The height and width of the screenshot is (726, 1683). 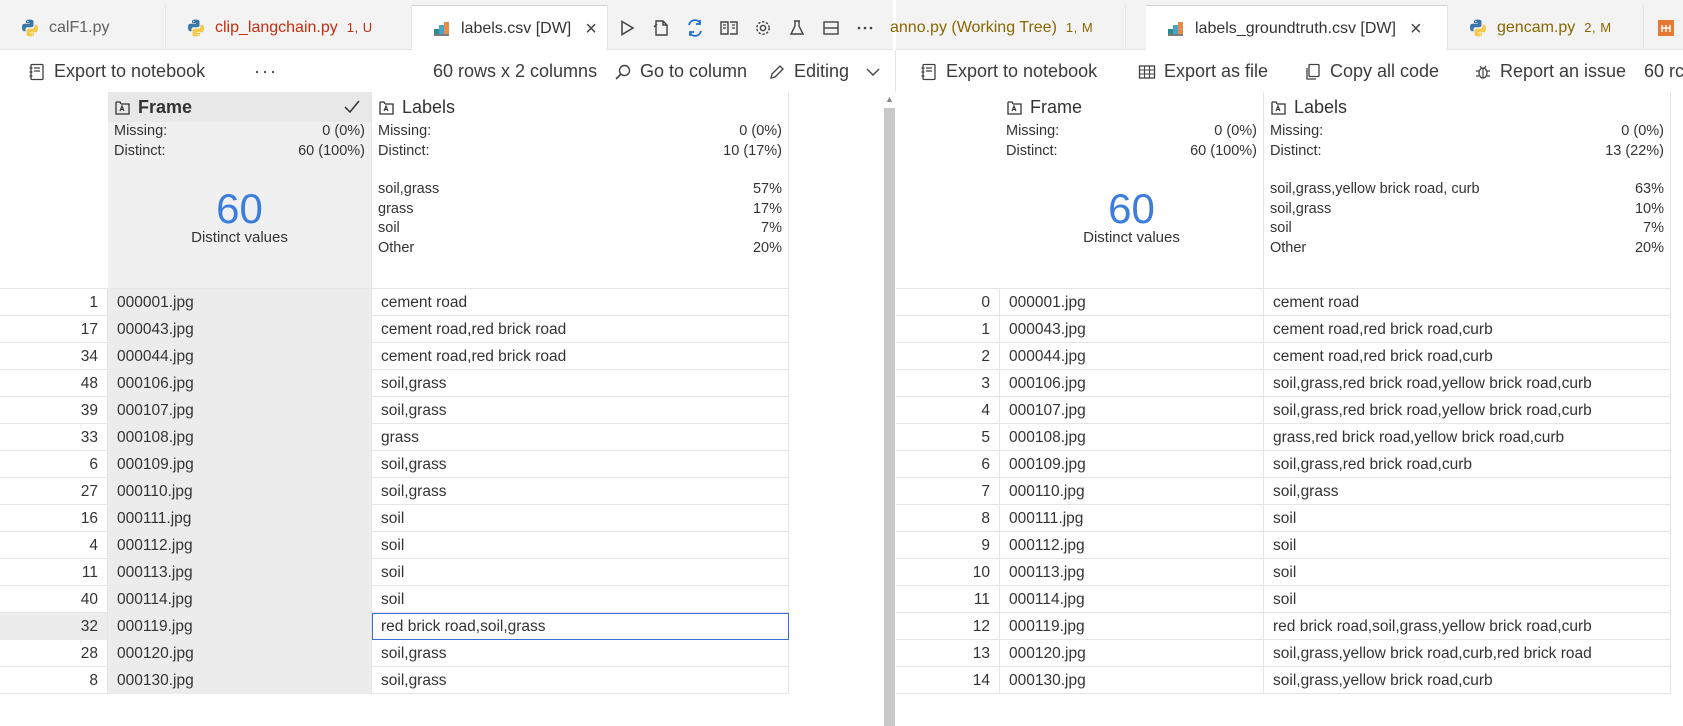 What do you see at coordinates (1546, 27) in the screenshot?
I see `tab-gencam: gencam.py 2, M` at bounding box center [1546, 27].